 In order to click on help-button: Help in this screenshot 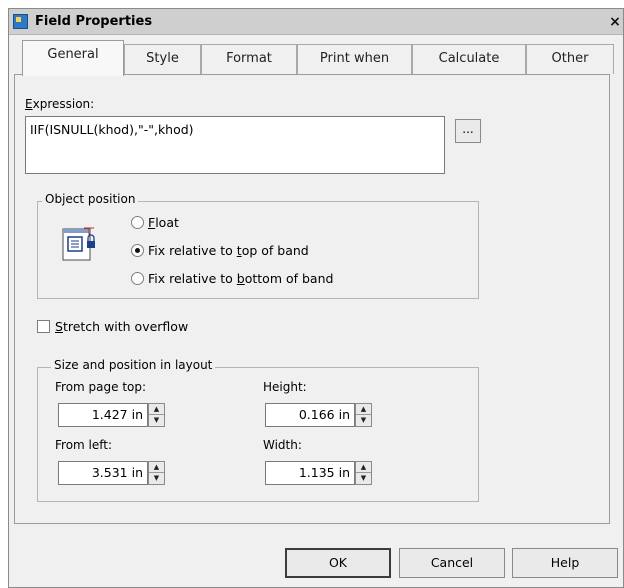, I will do `click(565, 563)`.